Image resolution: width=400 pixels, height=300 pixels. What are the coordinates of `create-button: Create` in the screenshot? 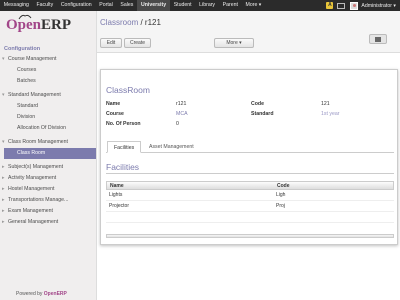 It's located at (137, 43).